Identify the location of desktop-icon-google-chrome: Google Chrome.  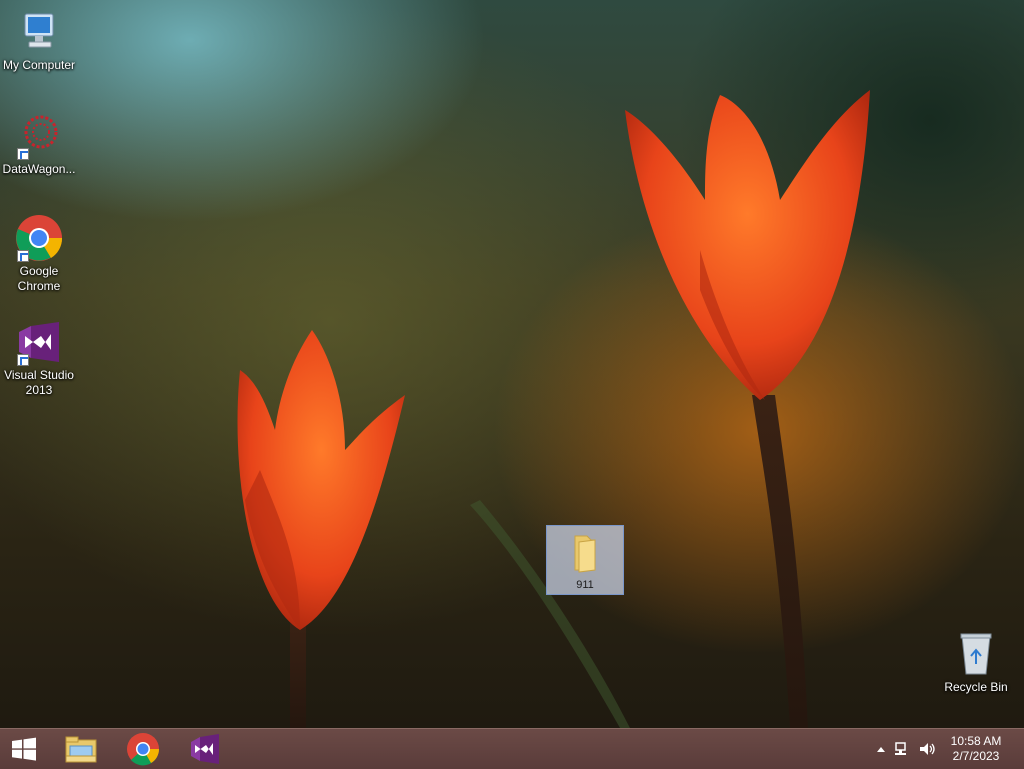
(39, 254).